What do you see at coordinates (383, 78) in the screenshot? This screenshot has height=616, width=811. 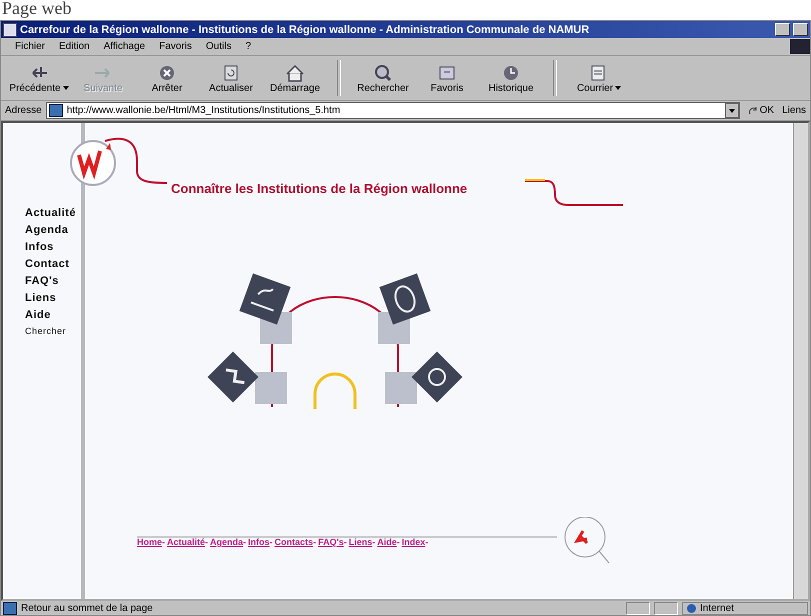 I see `toolbar-button: Rechercher` at bounding box center [383, 78].